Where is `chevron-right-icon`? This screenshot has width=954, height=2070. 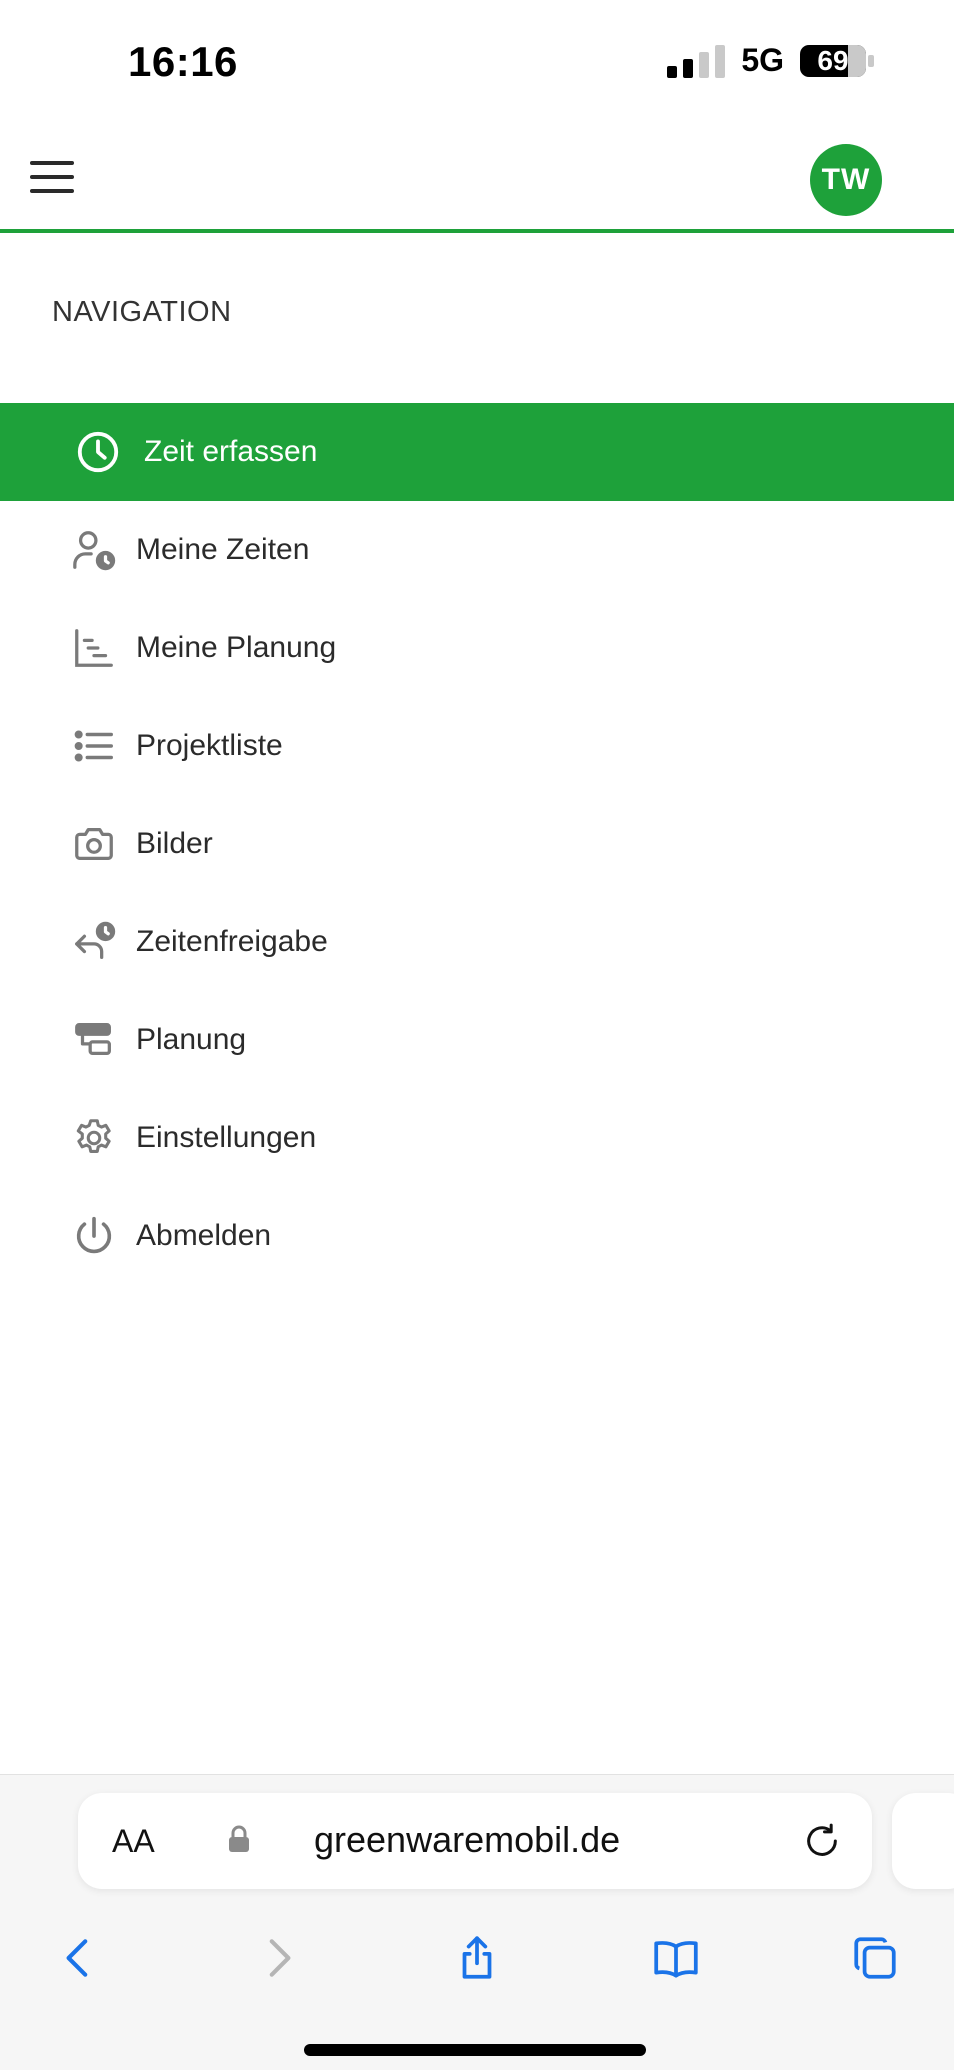 chevron-right-icon is located at coordinates (280, 1958).